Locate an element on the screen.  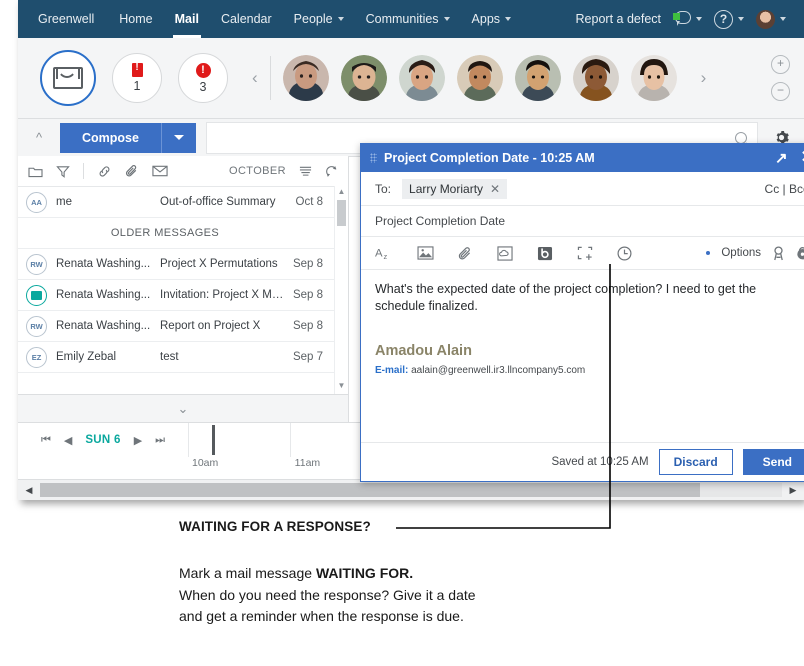
compose-popup-actions: ↗ ✕ is located at coordinates (789, 158).